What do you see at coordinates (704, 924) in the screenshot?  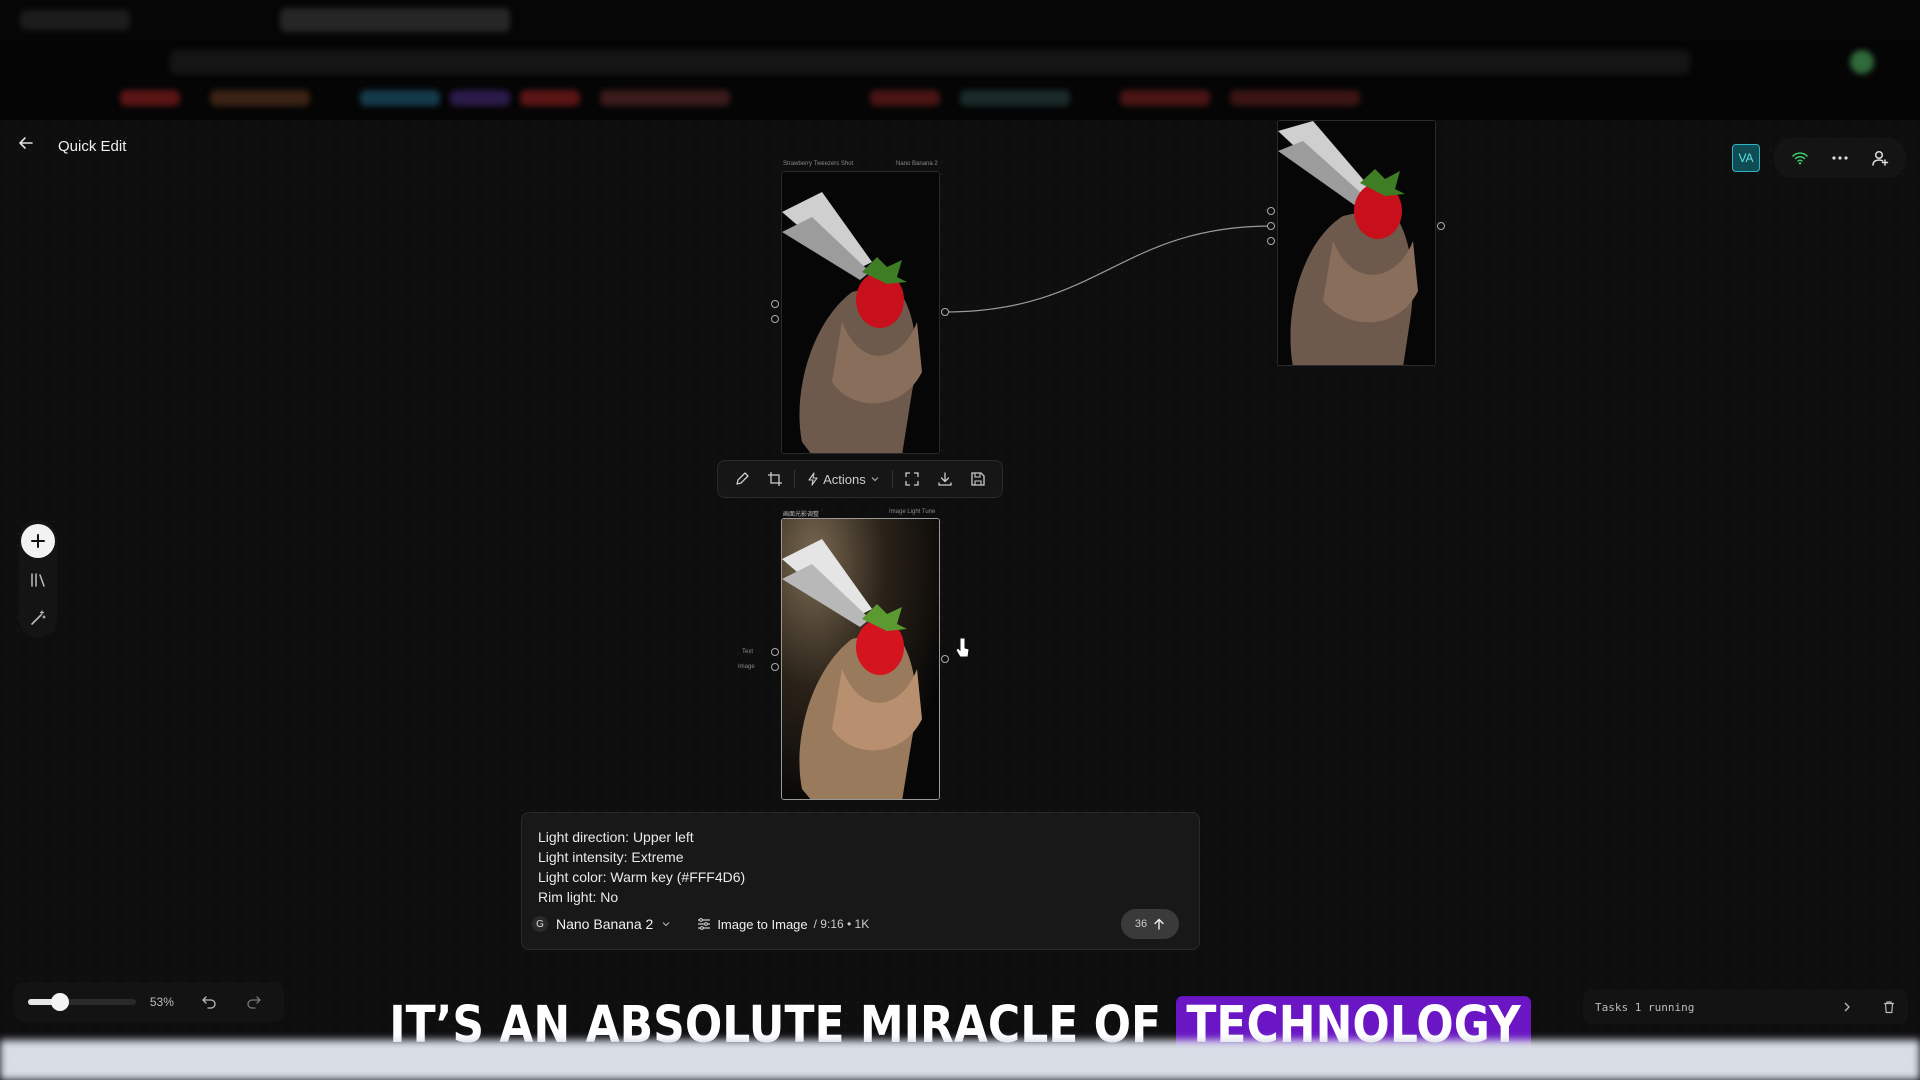 I see `sliders-icon` at bounding box center [704, 924].